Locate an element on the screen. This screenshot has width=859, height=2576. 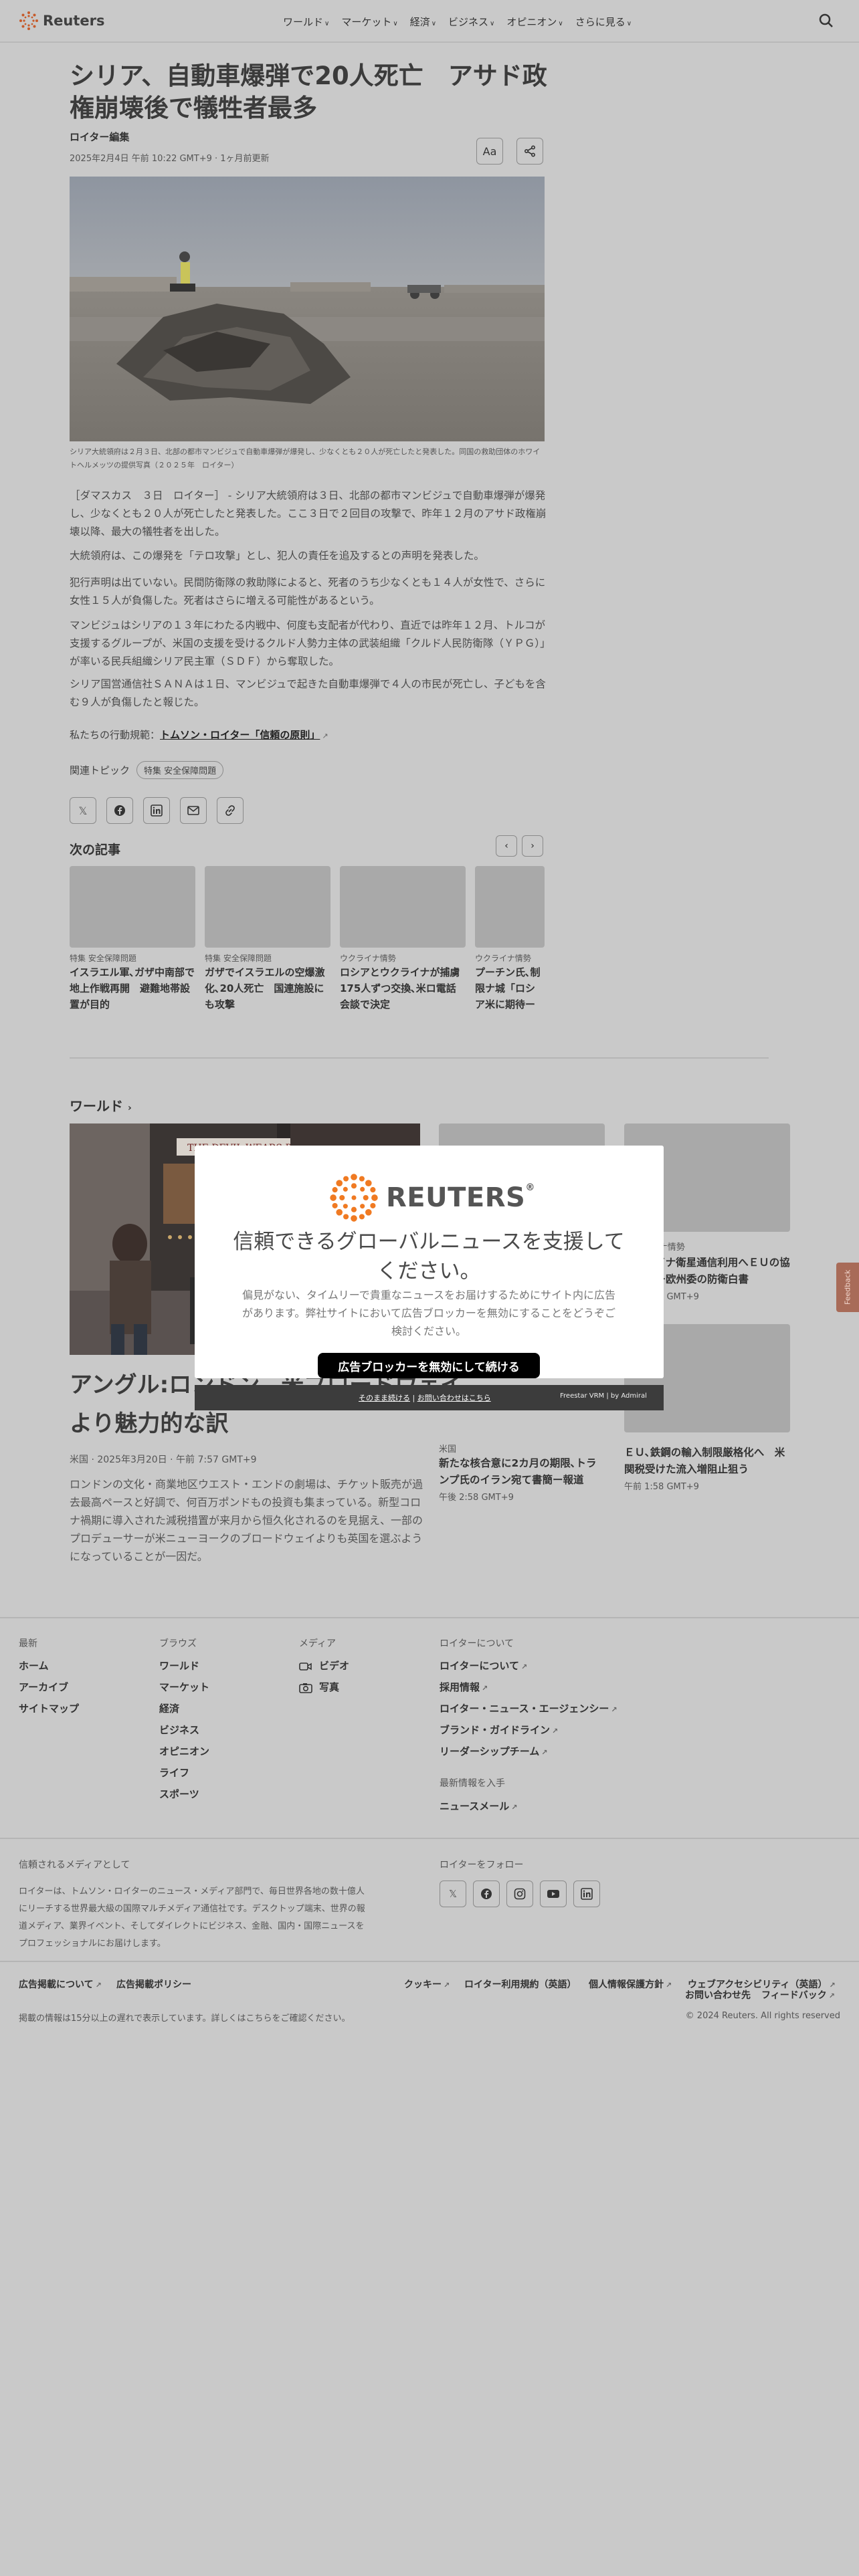
footer-link: ロイター・ニュース・エージェンシー ↗ is located at coordinates (529, 1708).